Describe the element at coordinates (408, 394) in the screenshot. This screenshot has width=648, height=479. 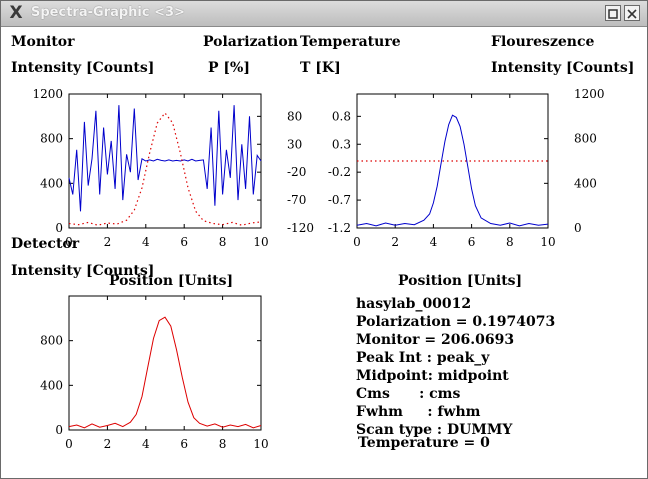
I see `info-line: Cms : cms` at that location.